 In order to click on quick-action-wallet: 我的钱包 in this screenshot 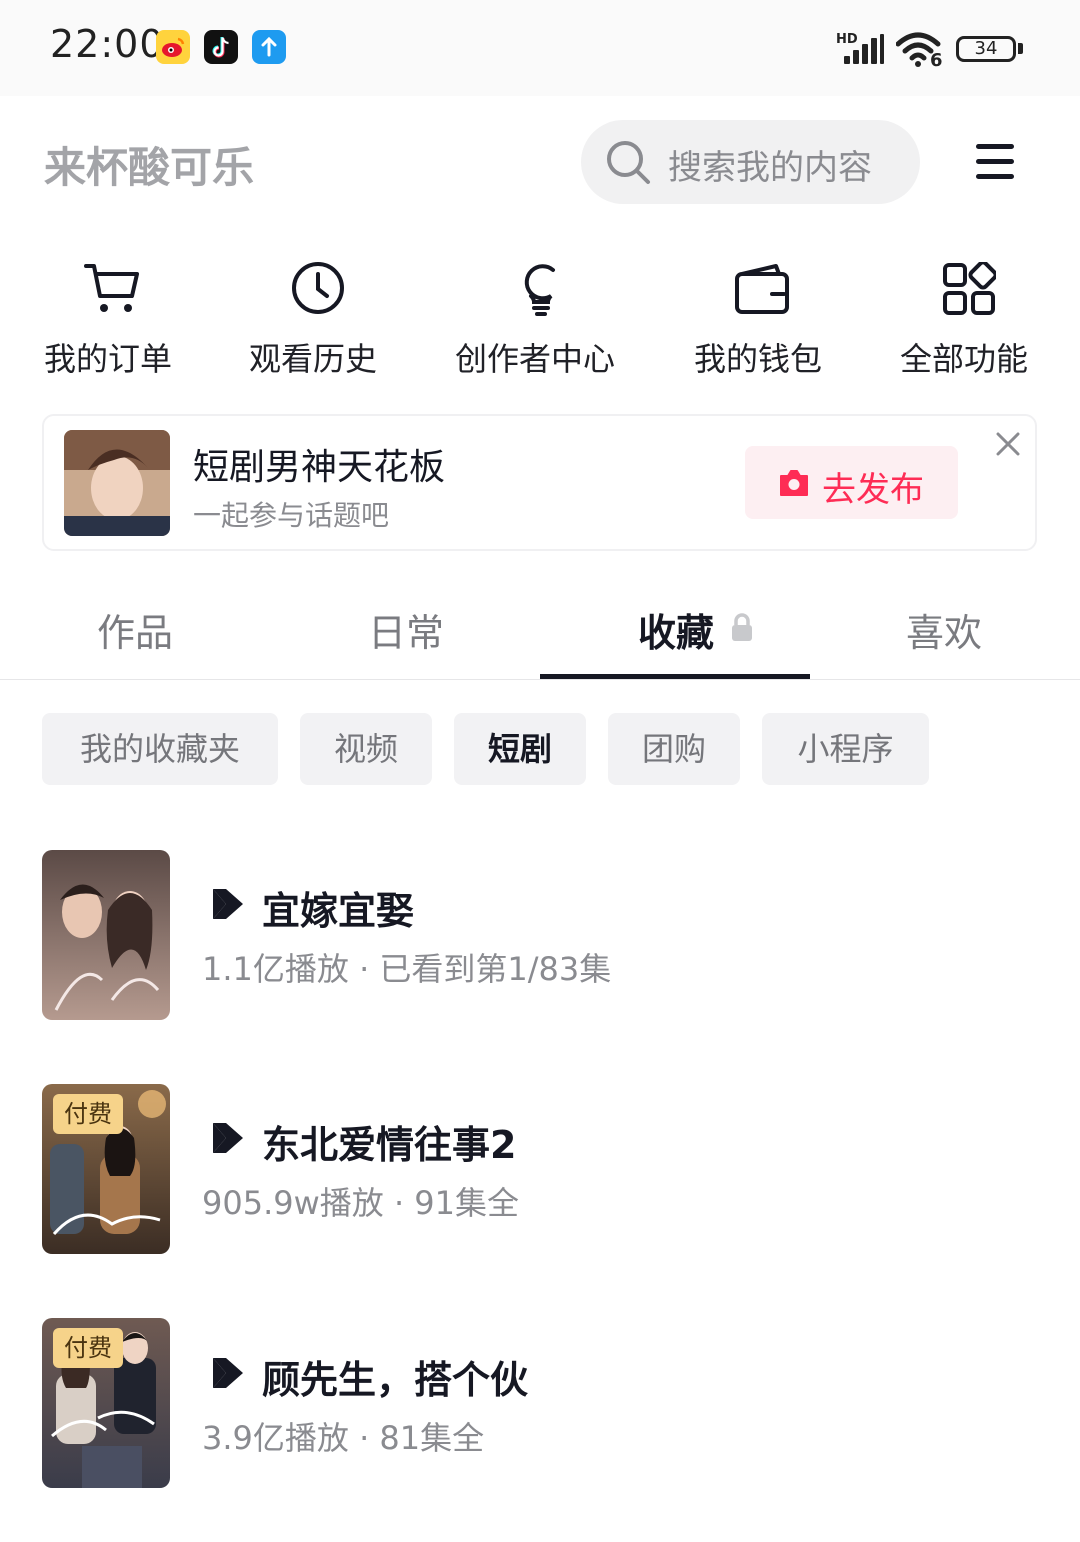, I will do `click(758, 357)`.